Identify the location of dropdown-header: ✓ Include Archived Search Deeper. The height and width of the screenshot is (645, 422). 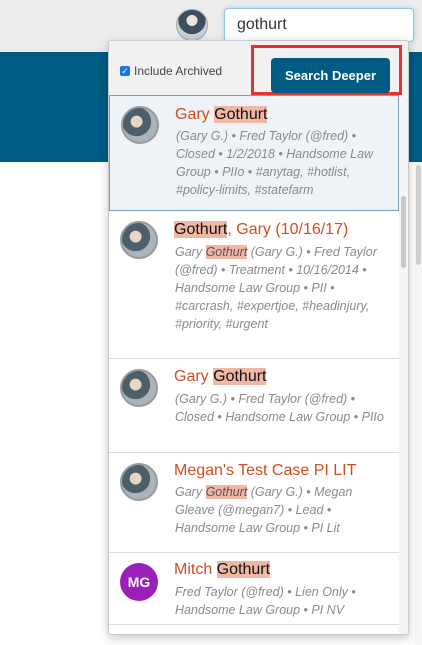
(258, 68).